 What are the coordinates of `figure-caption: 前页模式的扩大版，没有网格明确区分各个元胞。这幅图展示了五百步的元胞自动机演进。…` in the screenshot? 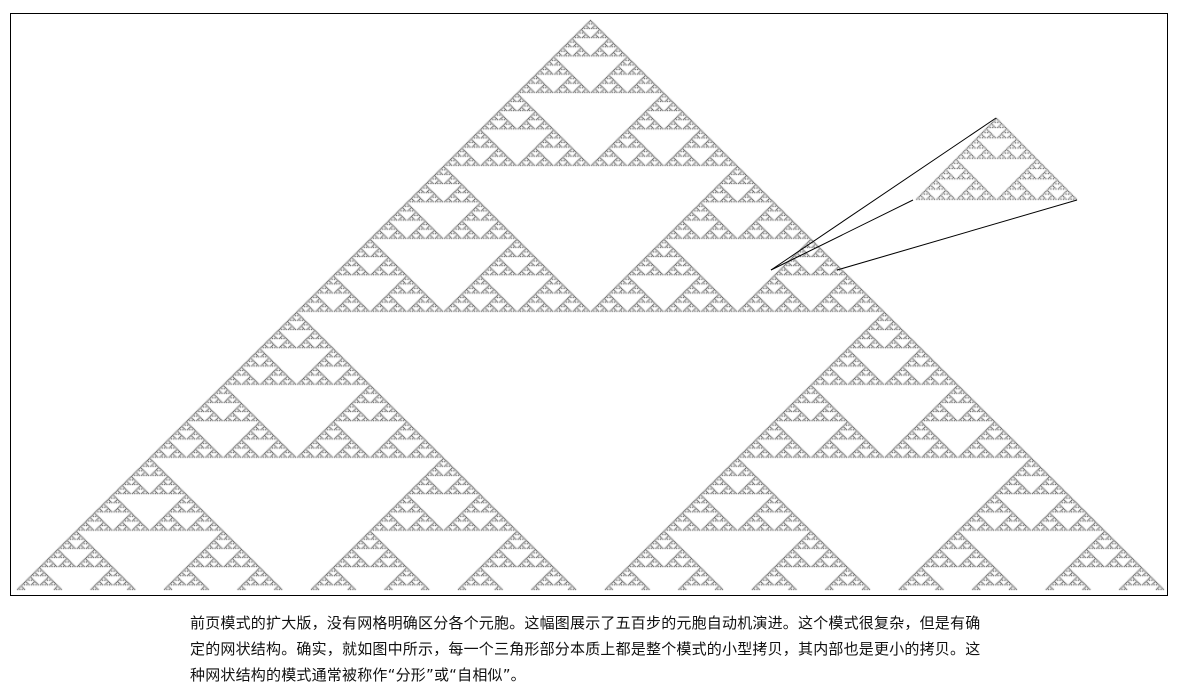 It's located at (610, 649).